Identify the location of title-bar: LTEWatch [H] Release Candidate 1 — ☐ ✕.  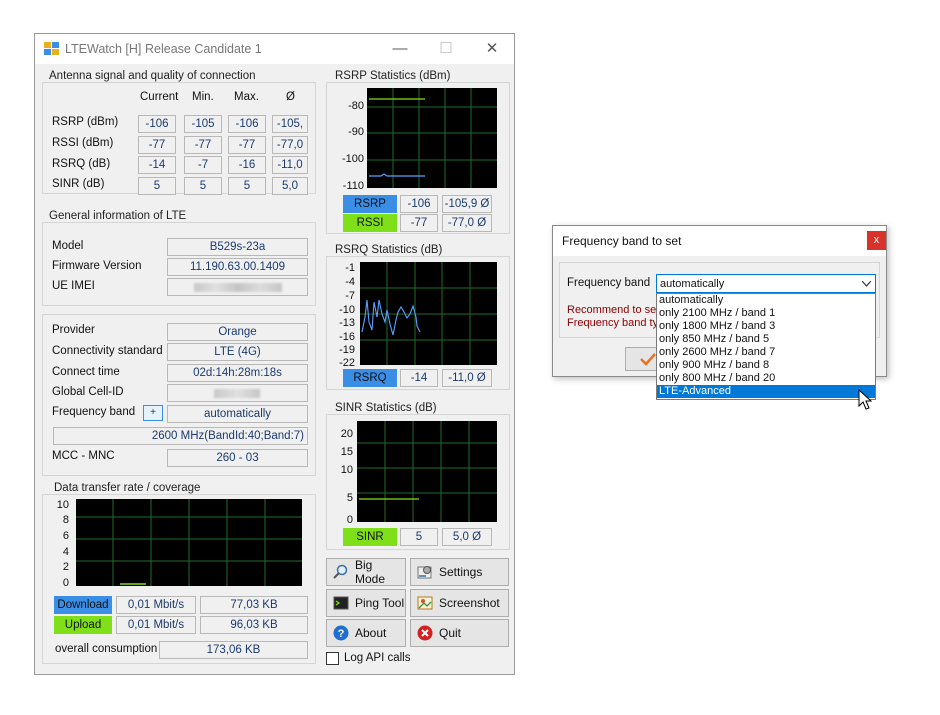
(274, 49).